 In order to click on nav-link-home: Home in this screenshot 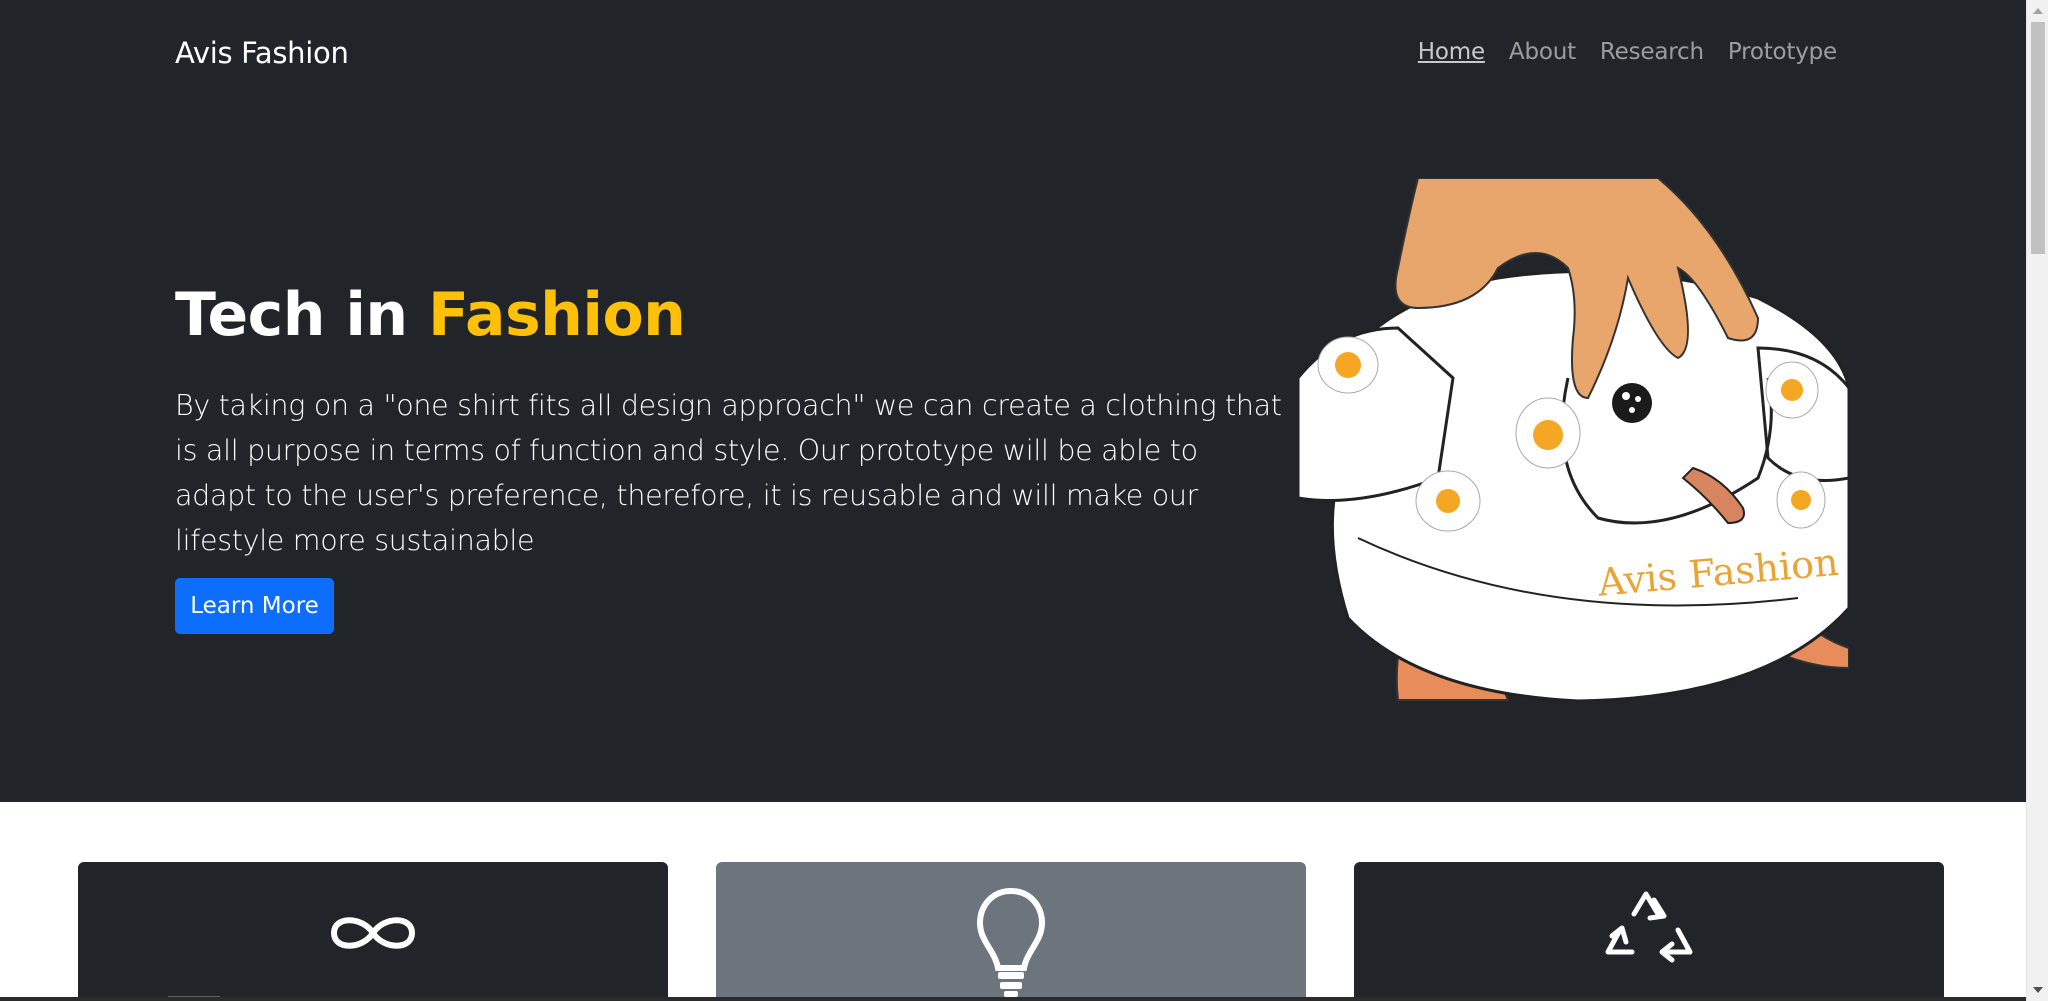, I will do `click(1451, 52)`.